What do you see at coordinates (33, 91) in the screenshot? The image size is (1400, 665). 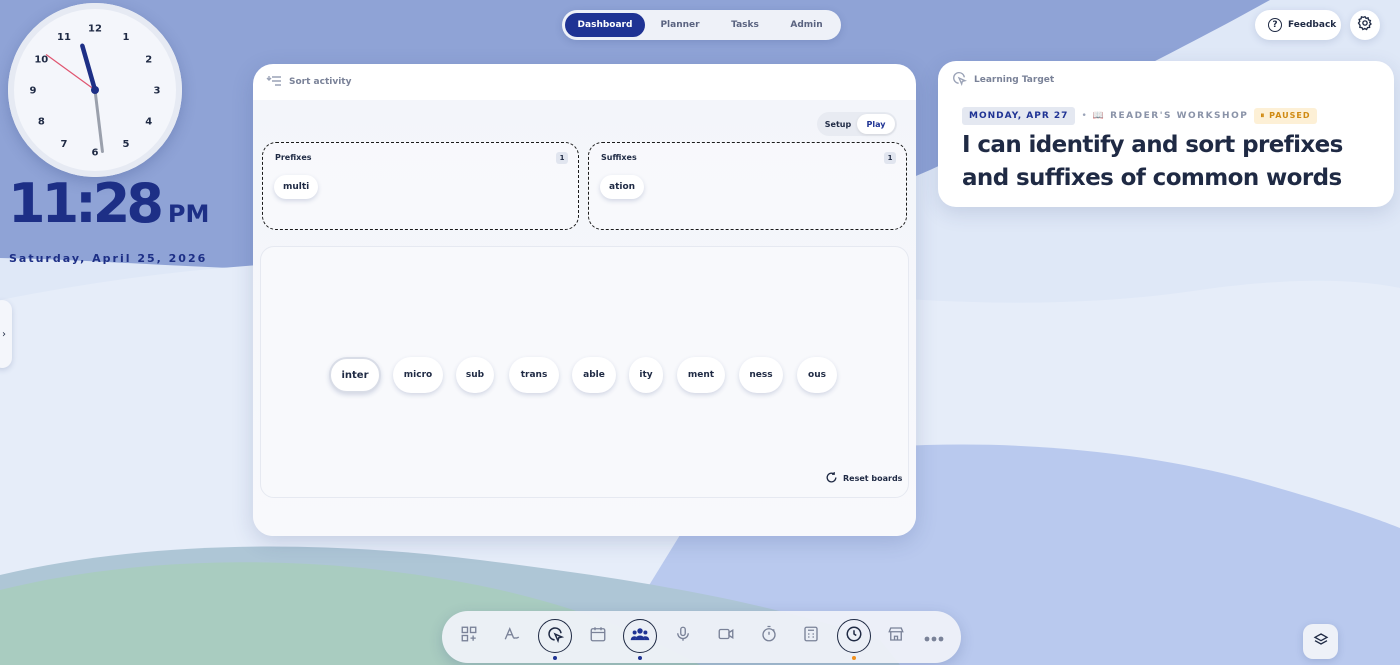 I see `clock-numeral: 9` at bounding box center [33, 91].